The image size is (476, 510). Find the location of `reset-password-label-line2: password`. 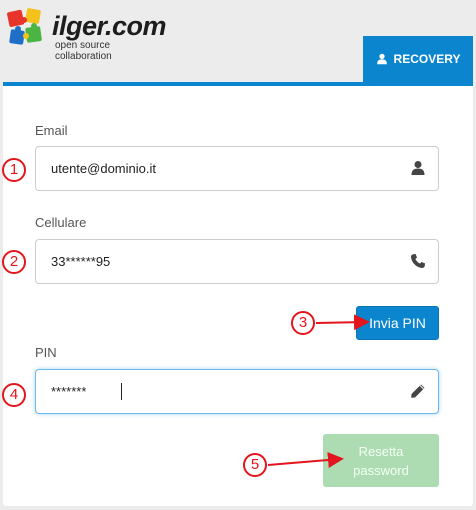

reset-password-label-line2: password is located at coordinates (381, 470).